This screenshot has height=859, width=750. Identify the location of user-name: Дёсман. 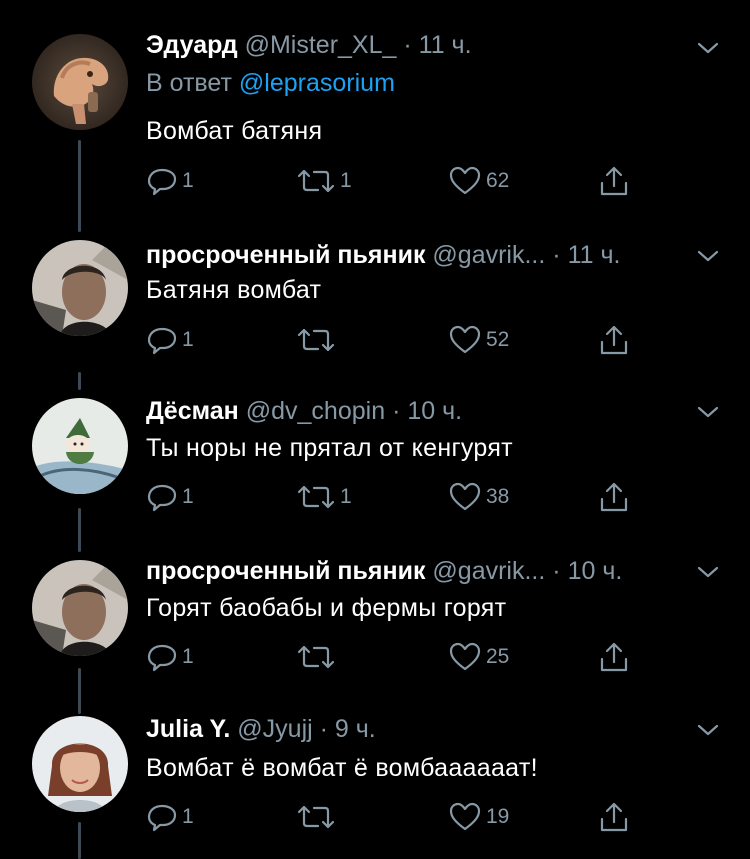
(192, 411).